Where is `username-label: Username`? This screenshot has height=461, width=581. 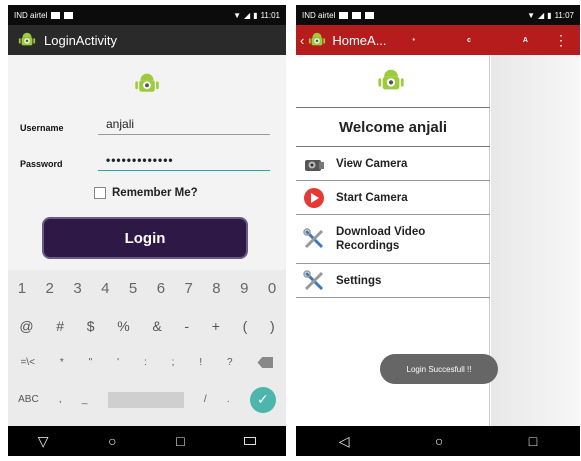 username-label: Username is located at coordinates (42, 128).